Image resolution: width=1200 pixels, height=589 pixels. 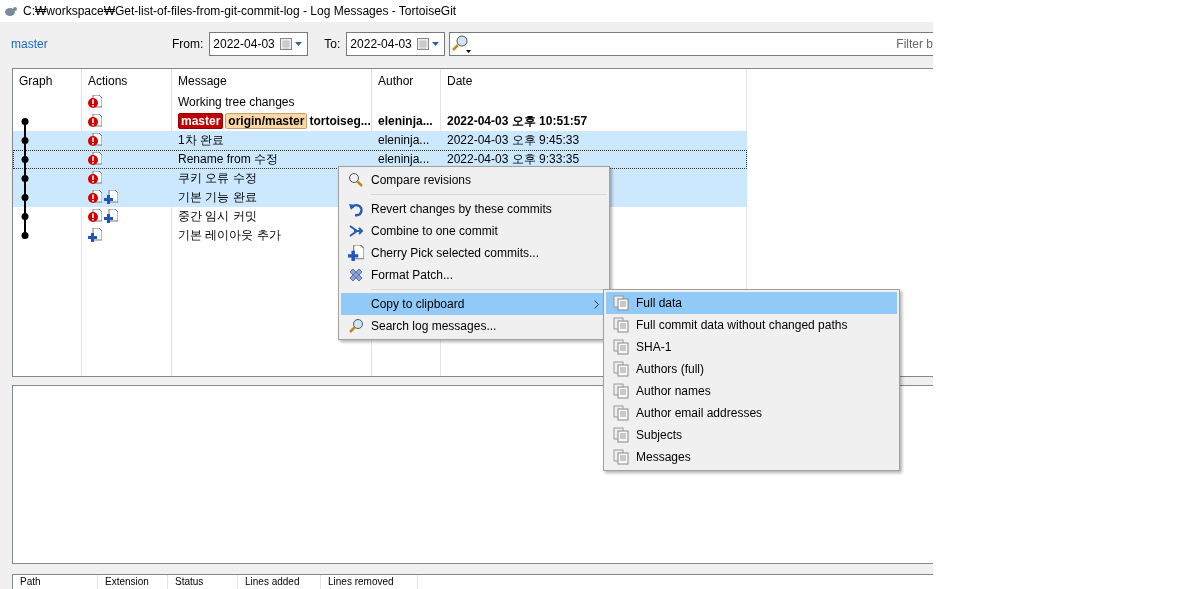 What do you see at coordinates (513, 159) in the screenshot?
I see `date-text: 2022-04-03 오후 9:33:35` at bounding box center [513, 159].